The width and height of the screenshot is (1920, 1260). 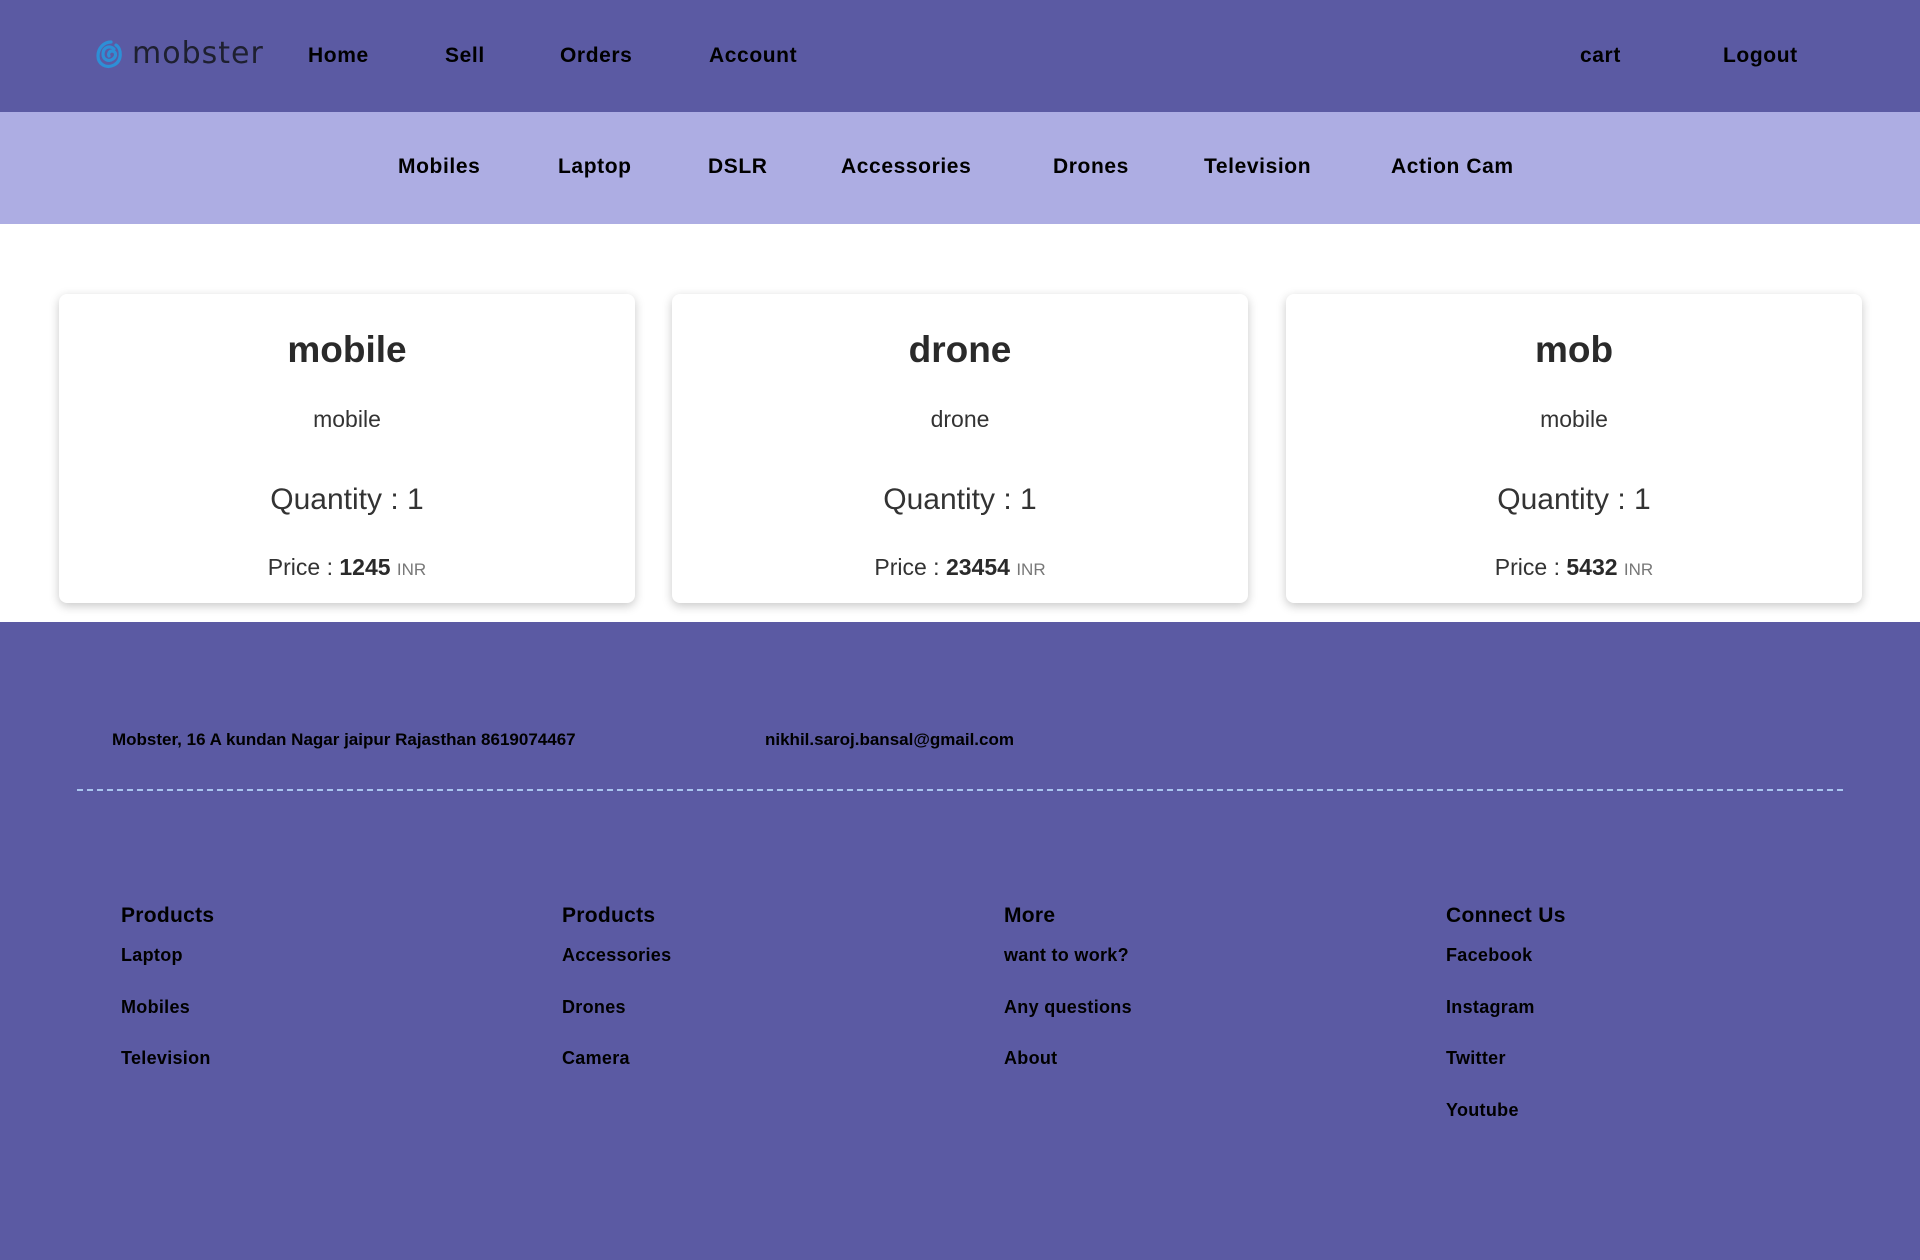 I want to click on product-price: Price : 5432 INR, so click(x=1574, y=568).